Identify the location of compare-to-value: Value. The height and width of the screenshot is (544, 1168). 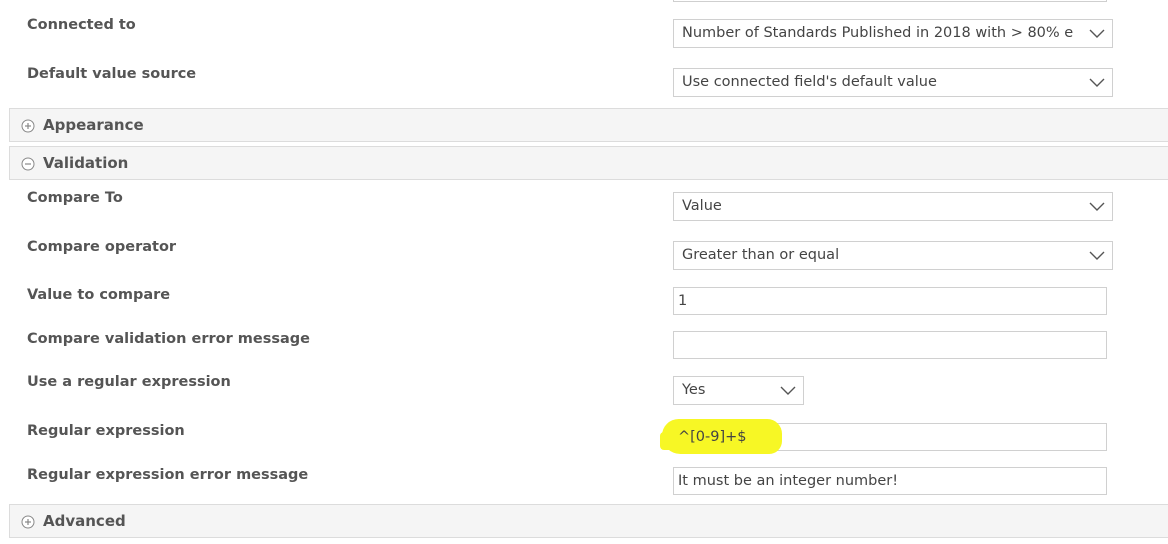
(702, 206).